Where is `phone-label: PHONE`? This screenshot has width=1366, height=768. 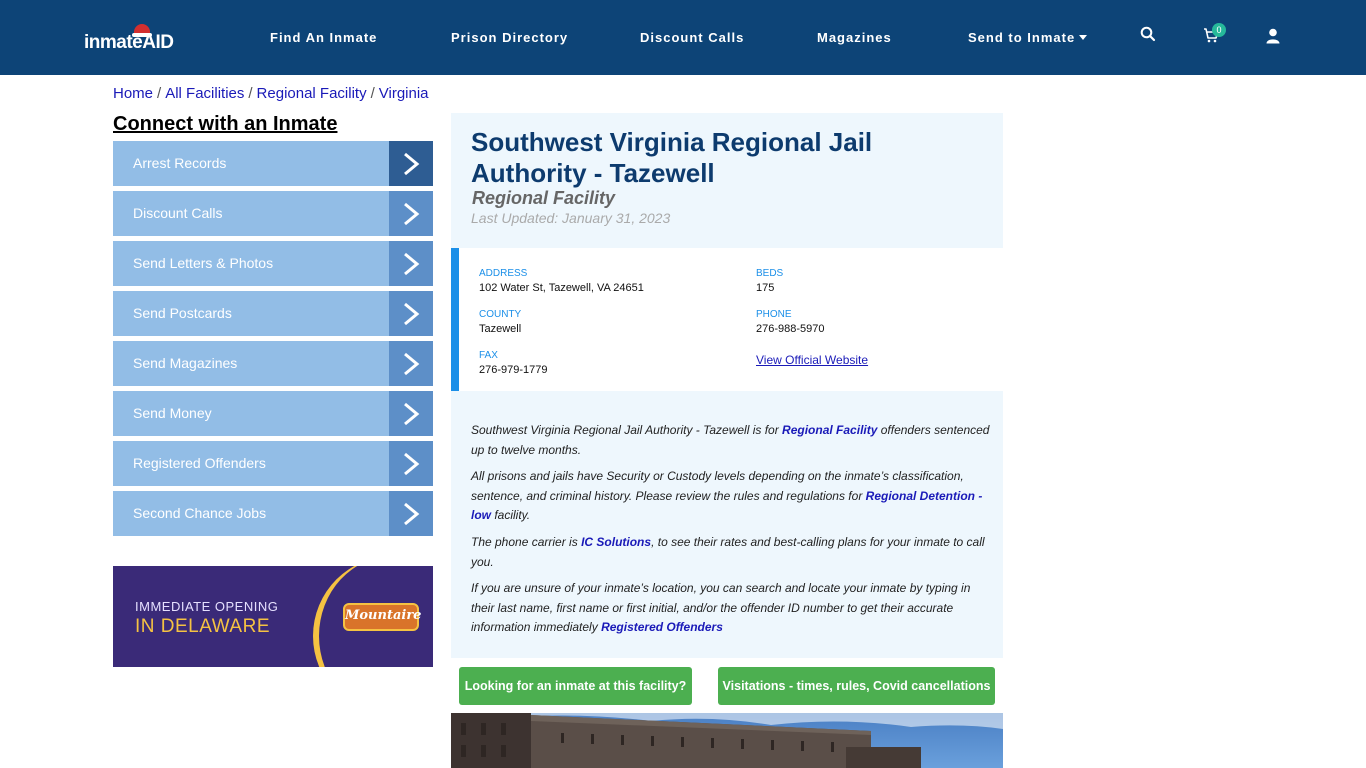 phone-label: PHONE is located at coordinates (774, 314).